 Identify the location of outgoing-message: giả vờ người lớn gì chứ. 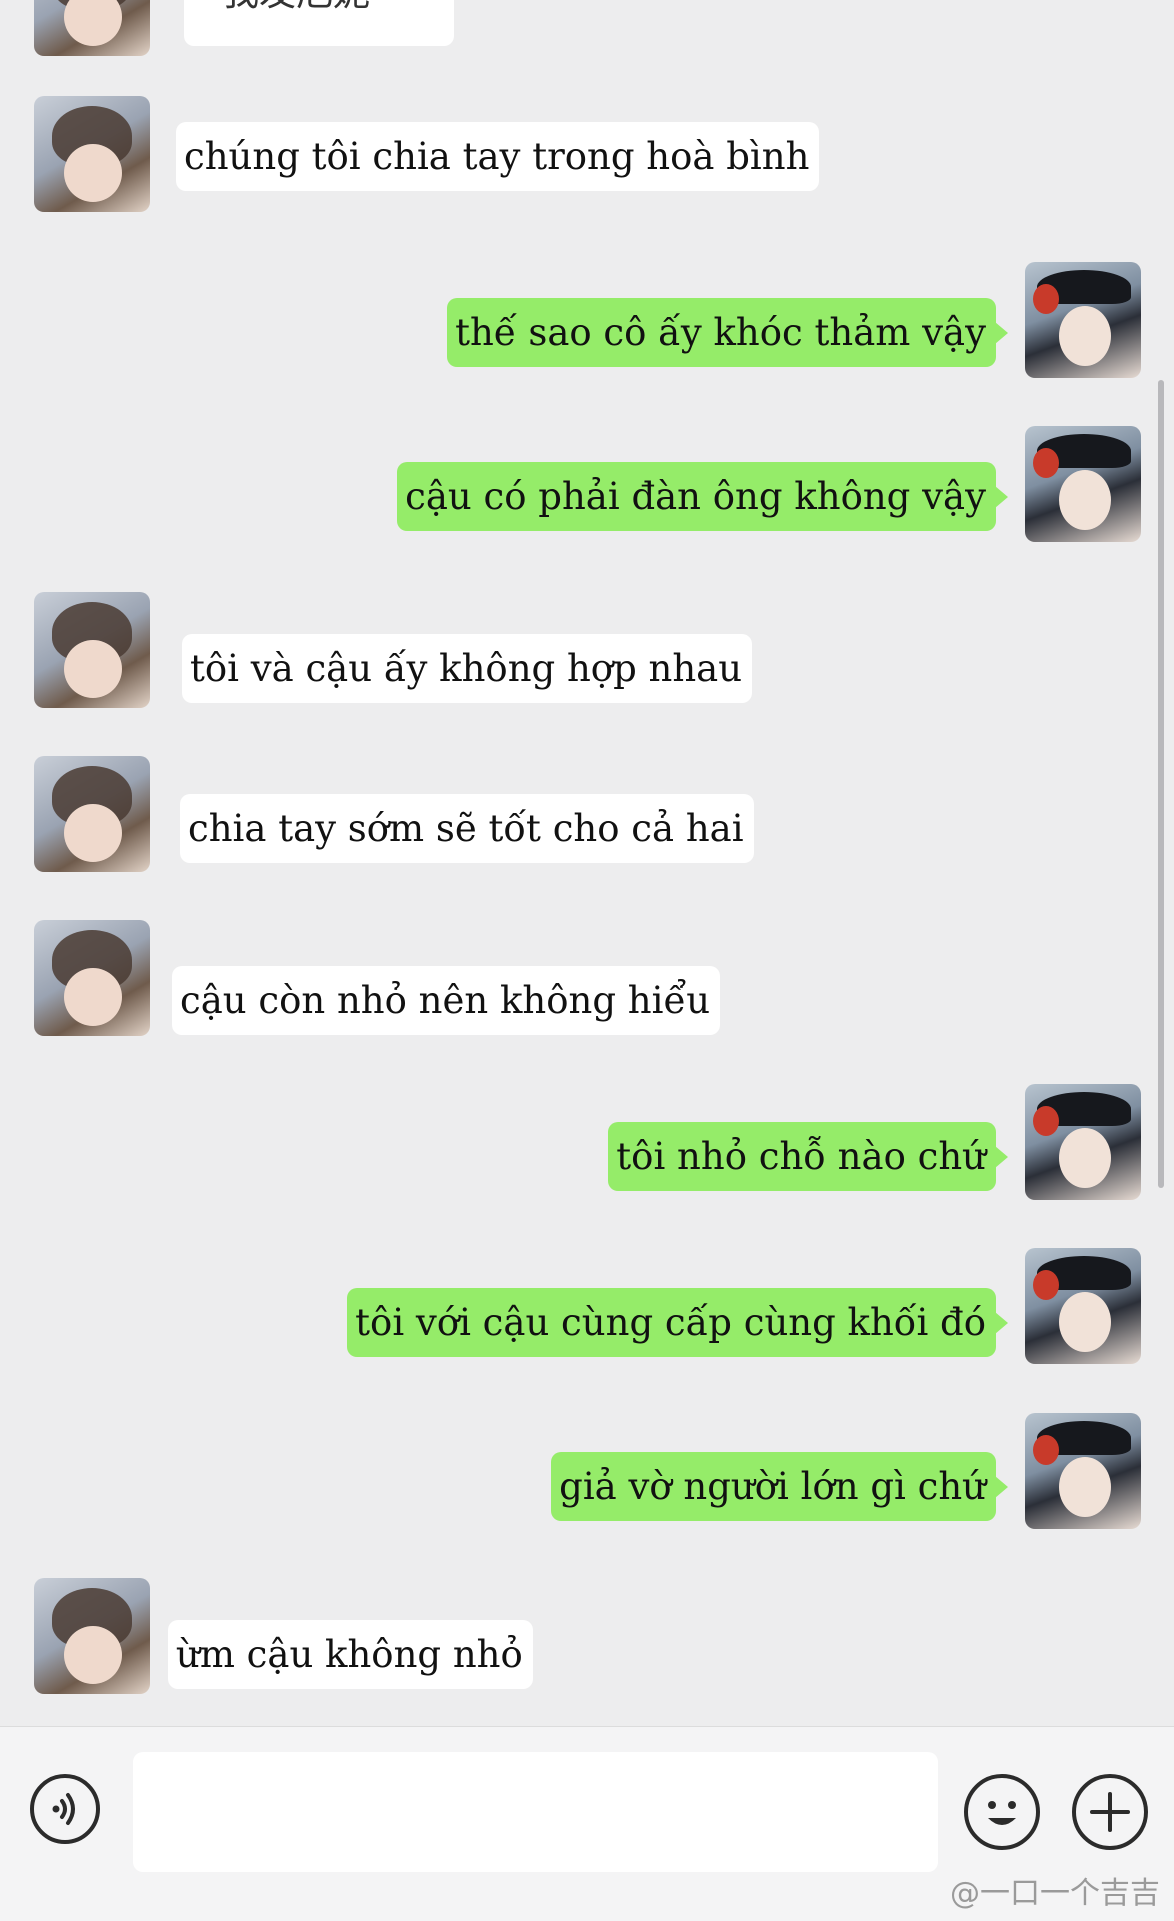
(779, 1486).